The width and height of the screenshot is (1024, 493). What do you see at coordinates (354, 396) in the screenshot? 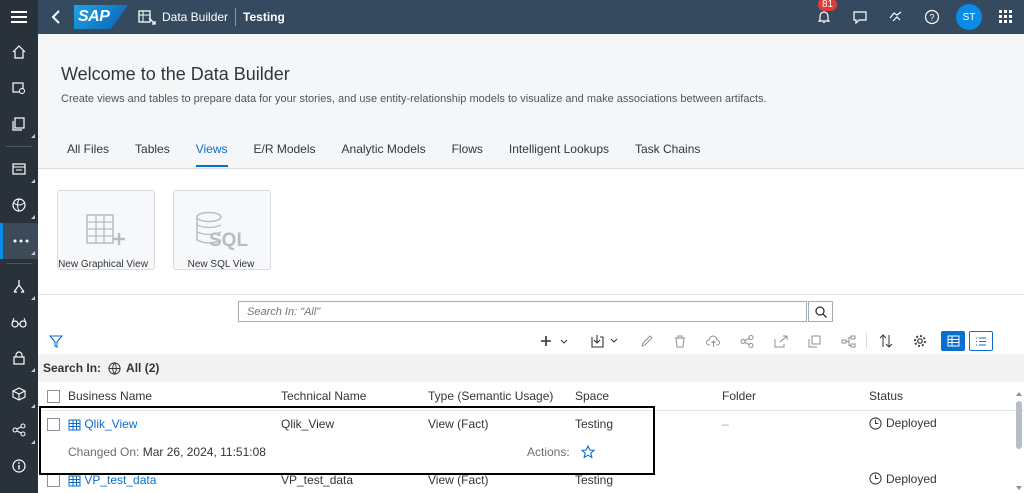
I see `column-technical-name: Technical Name` at bounding box center [354, 396].